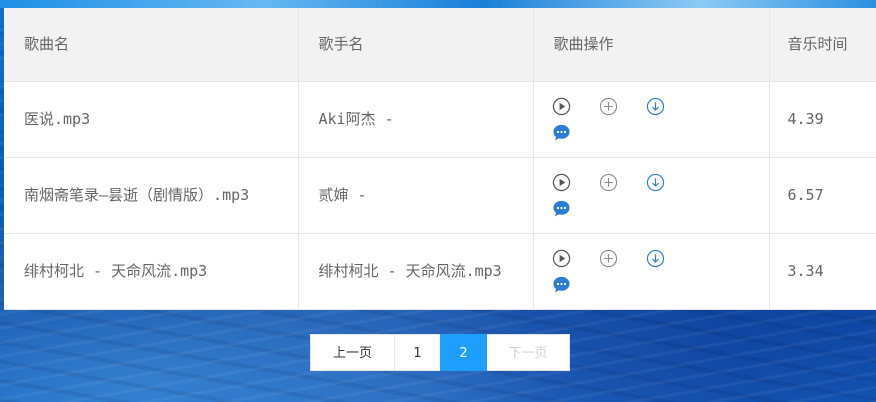 The width and height of the screenshot is (876, 402). Describe the element at coordinates (352, 352) in the screenshot. I see `prev-page-button: 上一页` at that location.